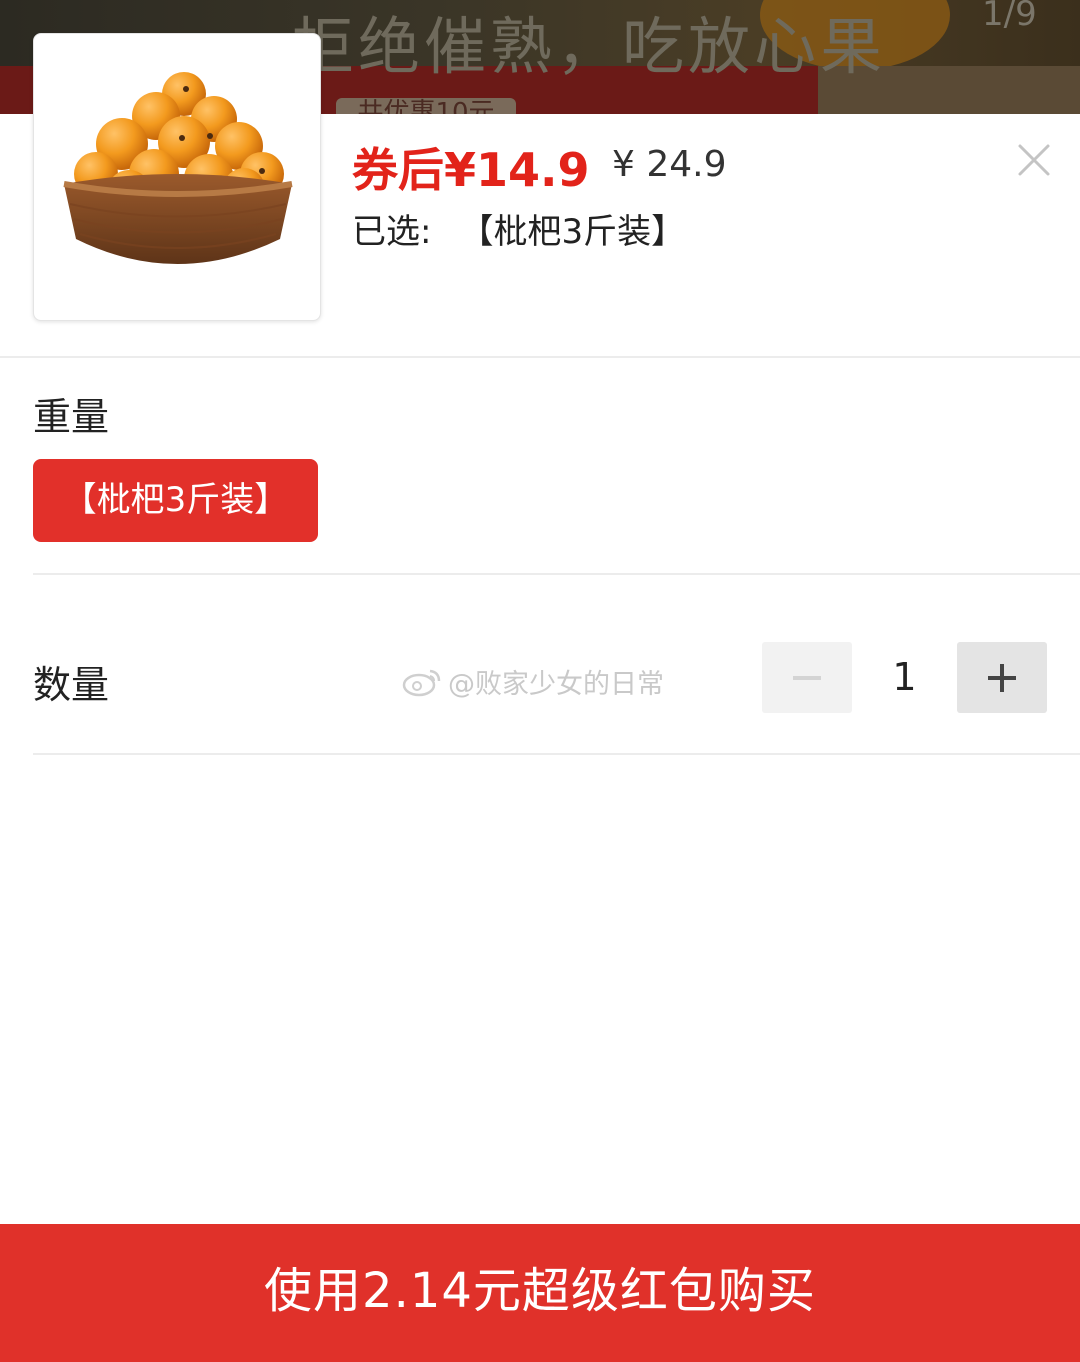  What do you see at coordinates (392, 232) in the screenshot?
I see `selected-label: 已选:` at bounding box center [392, 232].